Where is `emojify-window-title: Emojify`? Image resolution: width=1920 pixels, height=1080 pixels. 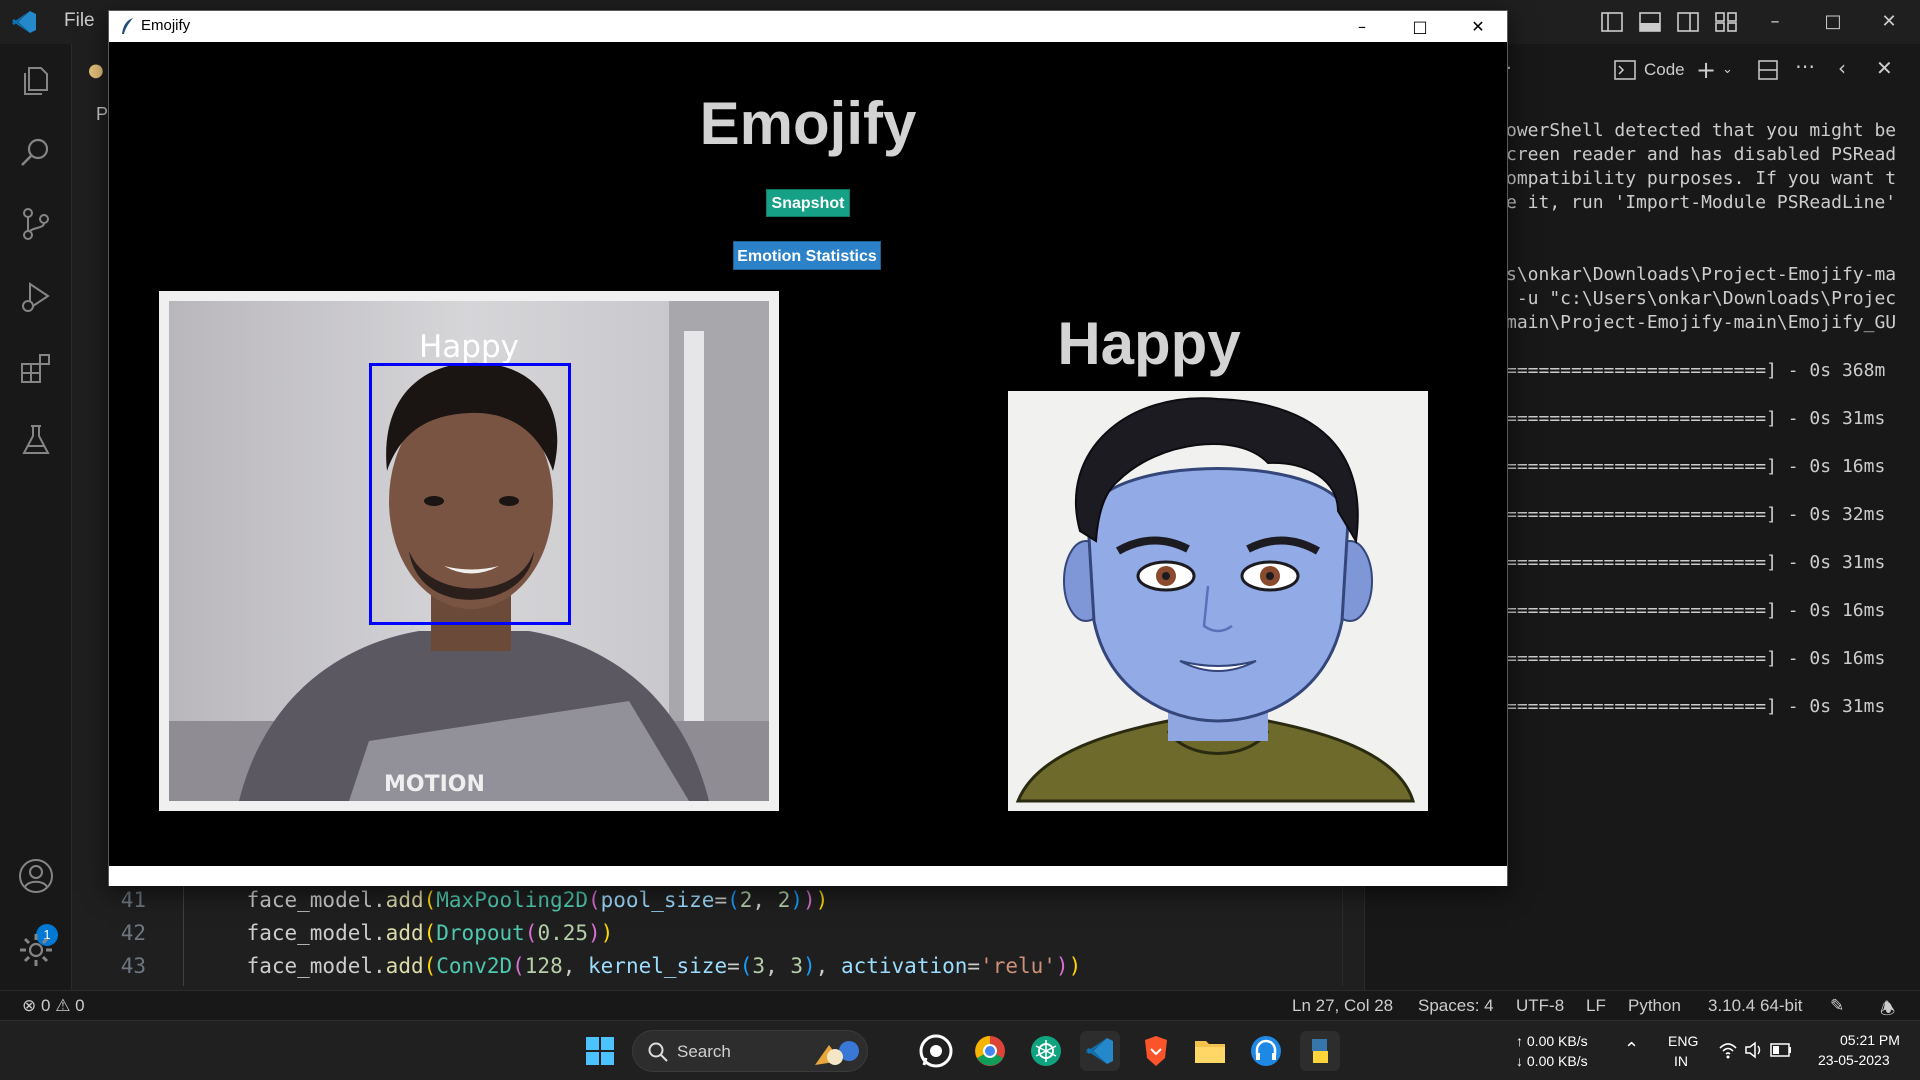 emojify-window-title: Emojify is located at coordinates (166, 25).